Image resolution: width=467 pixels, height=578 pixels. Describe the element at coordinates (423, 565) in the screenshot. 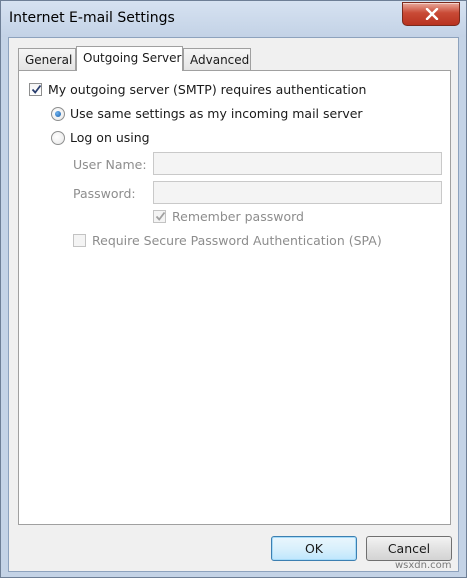

I see `watermark-text: wsxdn.com` at that location.